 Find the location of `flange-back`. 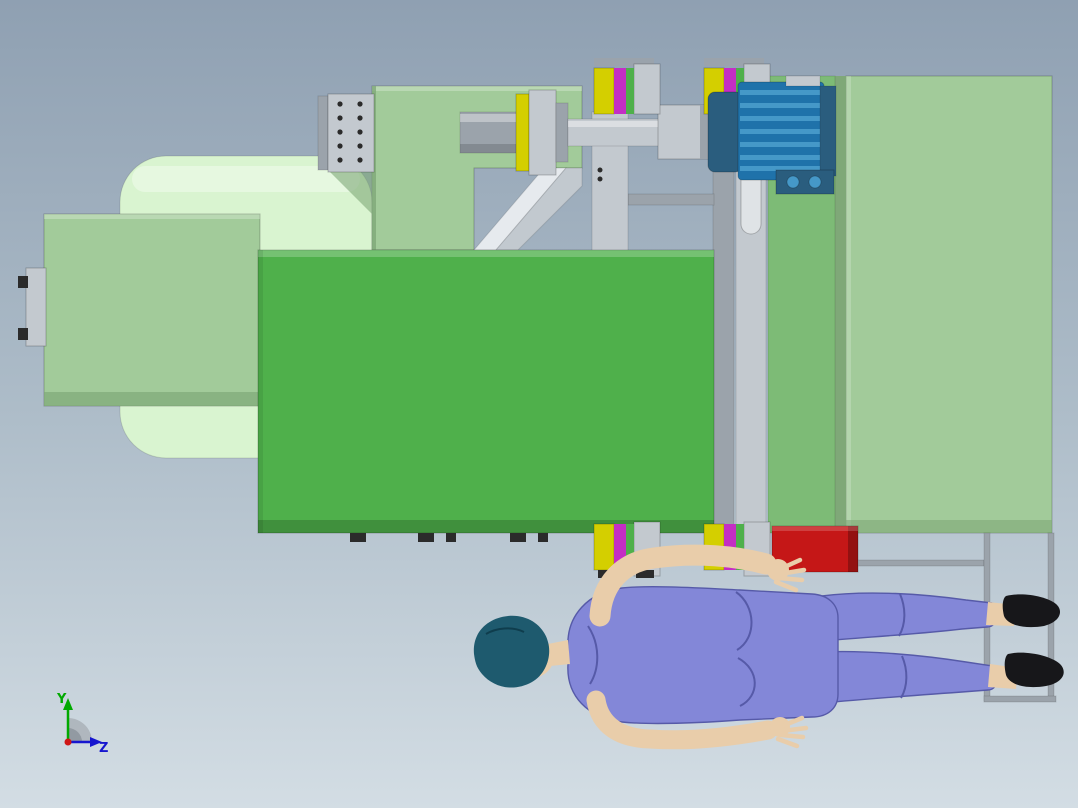

flange-back is located at coordinates (323, 133).